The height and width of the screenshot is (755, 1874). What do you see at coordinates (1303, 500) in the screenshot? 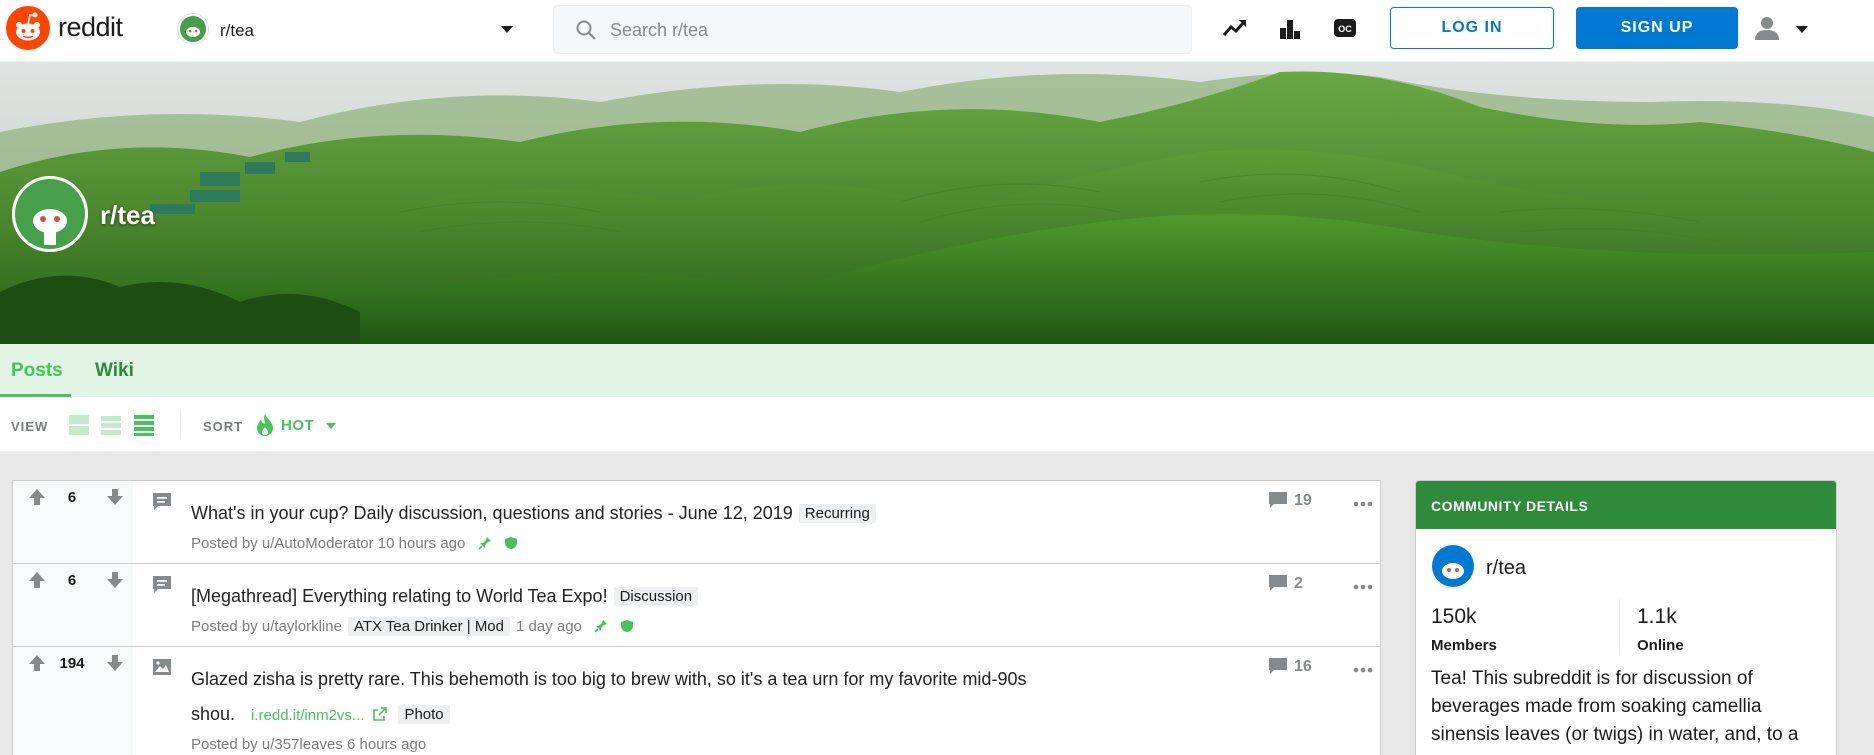
I see `comment-count: 19` at bounding box center [1303, 500].